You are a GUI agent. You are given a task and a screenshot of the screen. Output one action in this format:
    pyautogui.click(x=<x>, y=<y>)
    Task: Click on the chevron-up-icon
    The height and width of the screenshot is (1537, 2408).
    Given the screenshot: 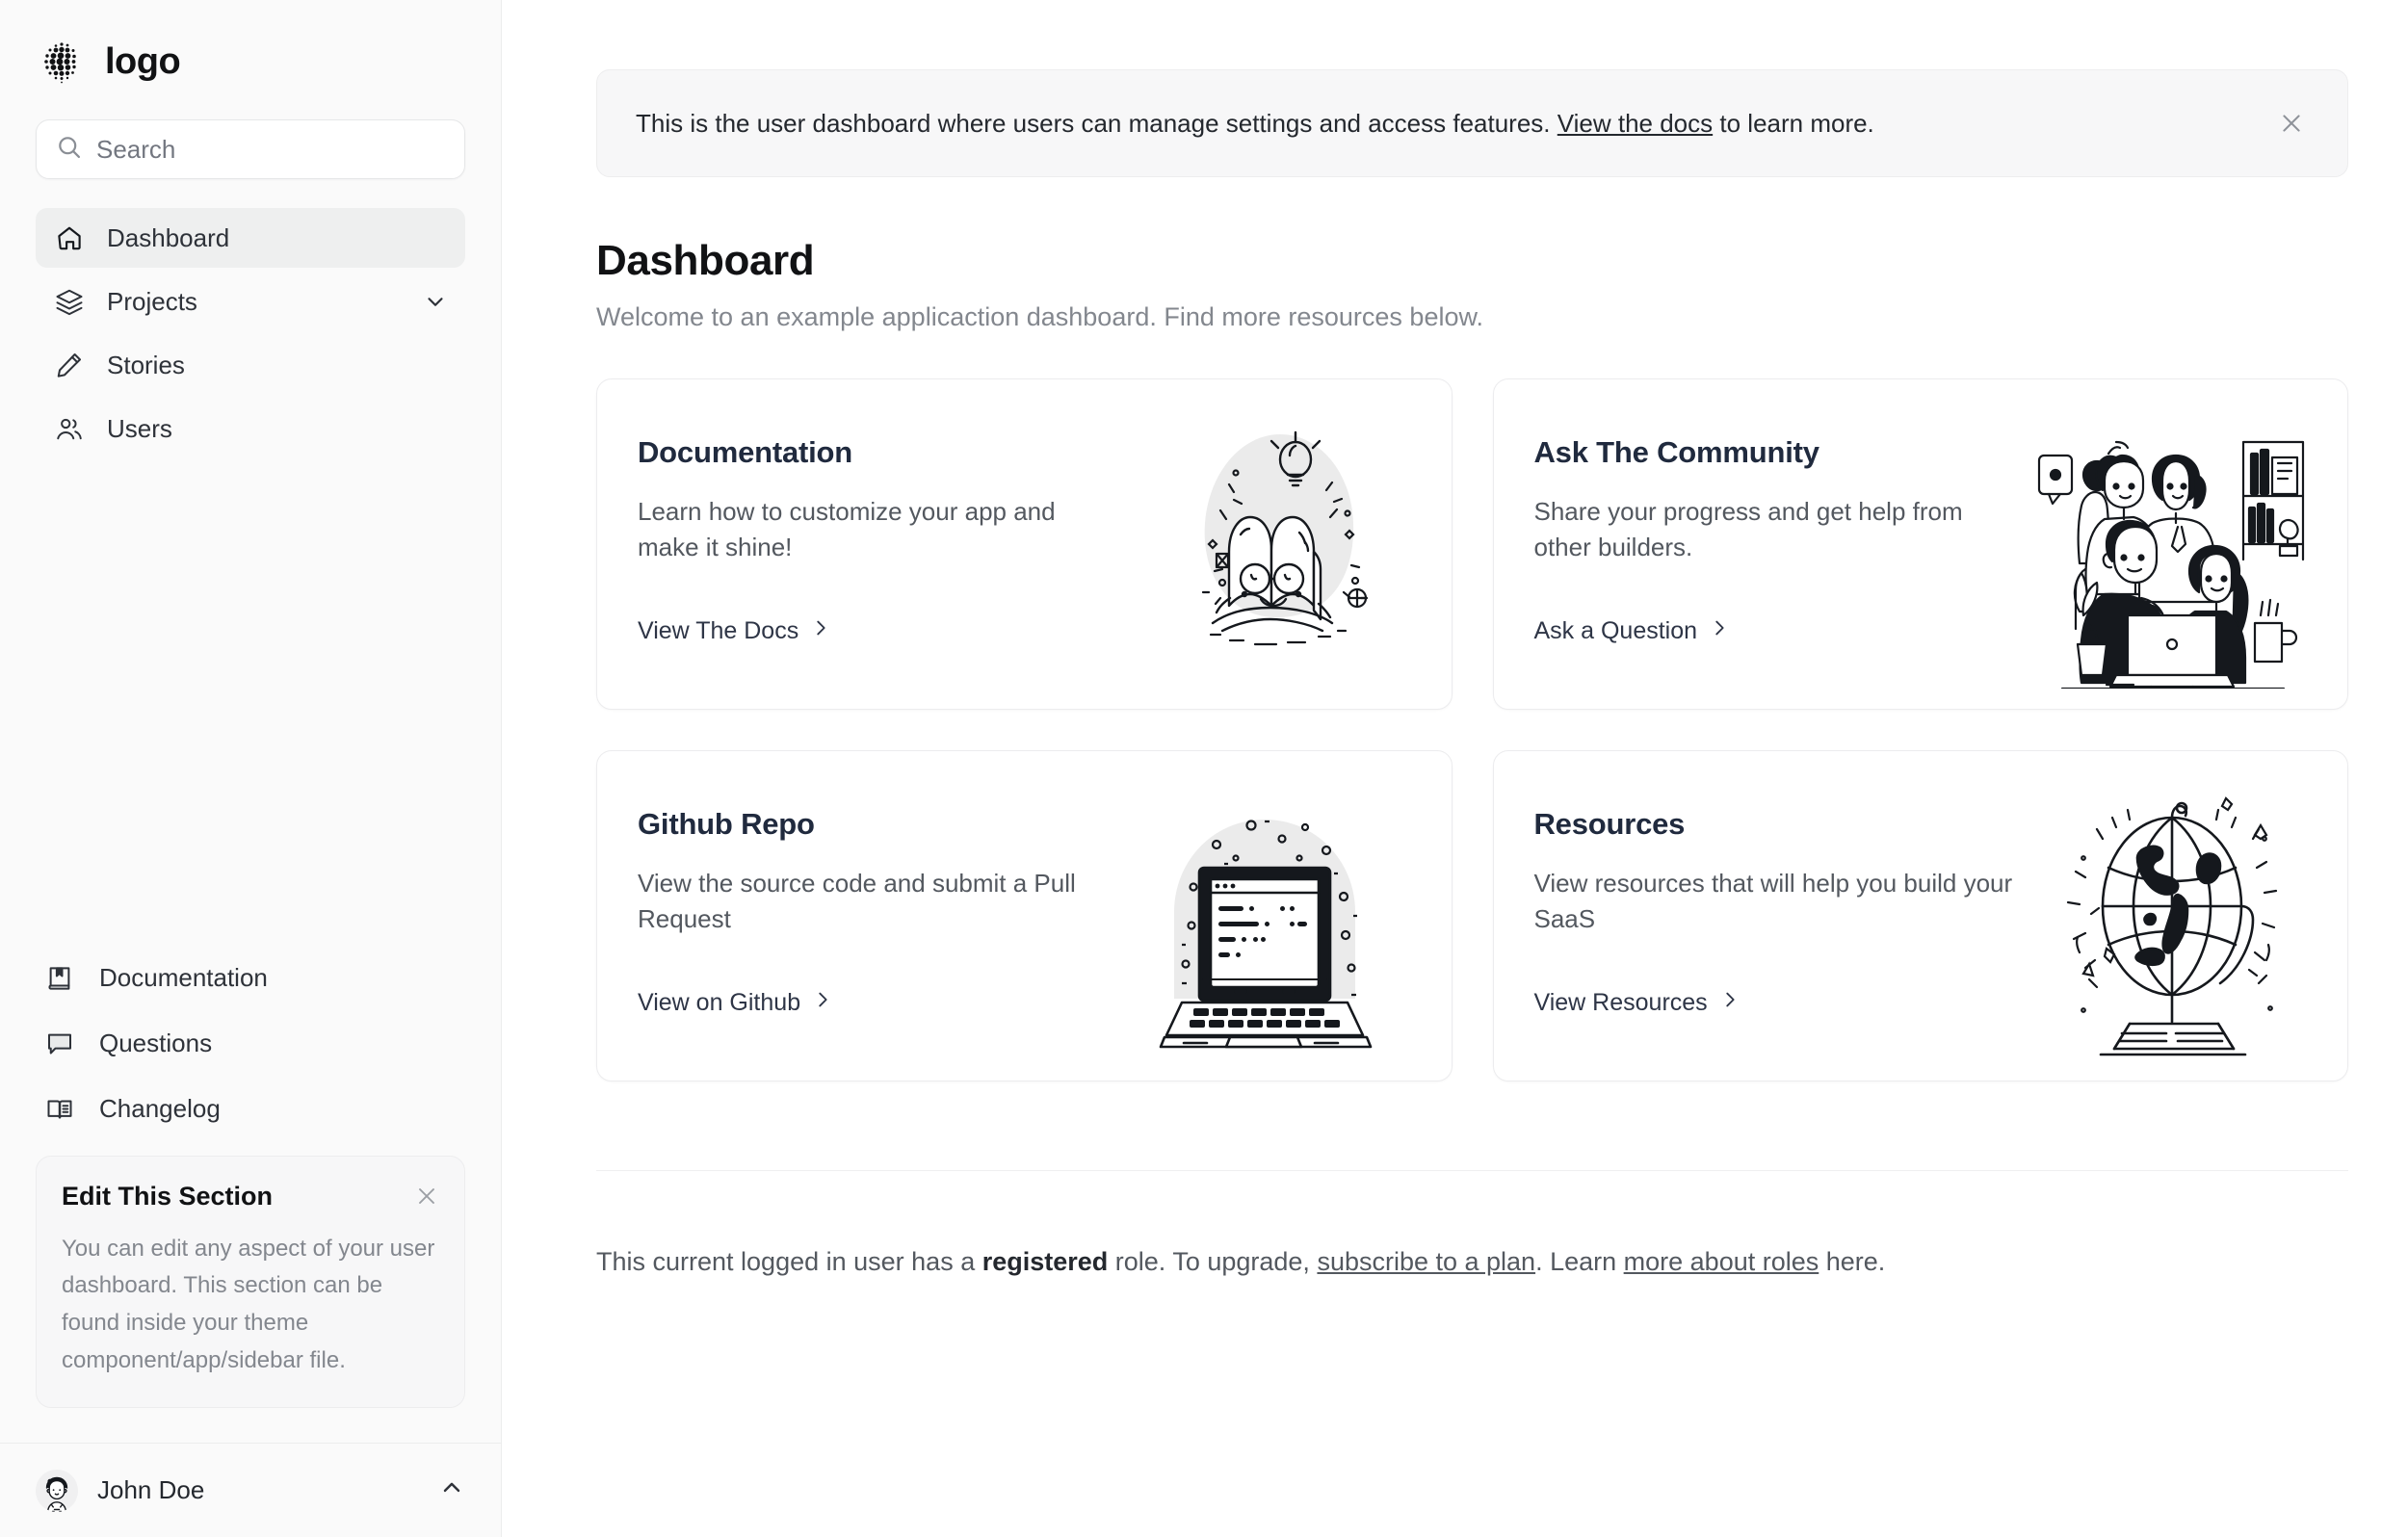 What is the action you would take?
    pyautogui.click(x=451, y=1490)
    